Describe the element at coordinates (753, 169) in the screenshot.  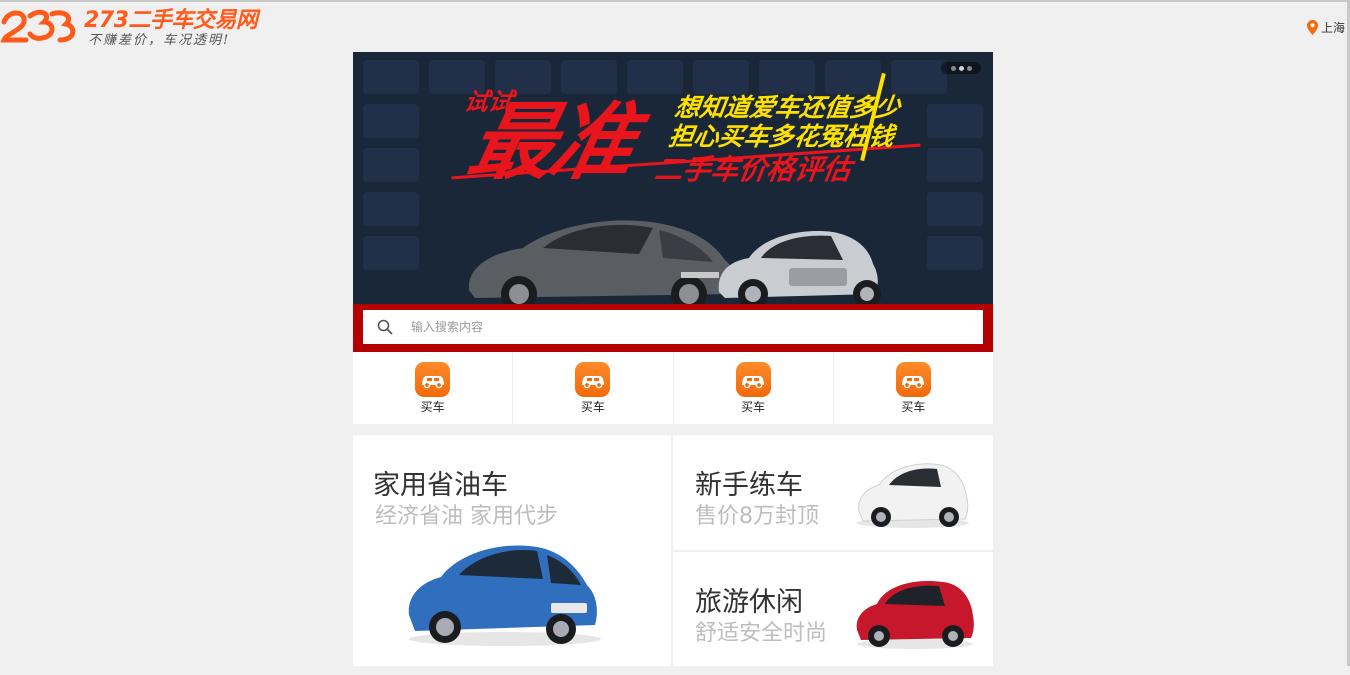
I see `banner-line-3: 二手车价格评估` at that location.